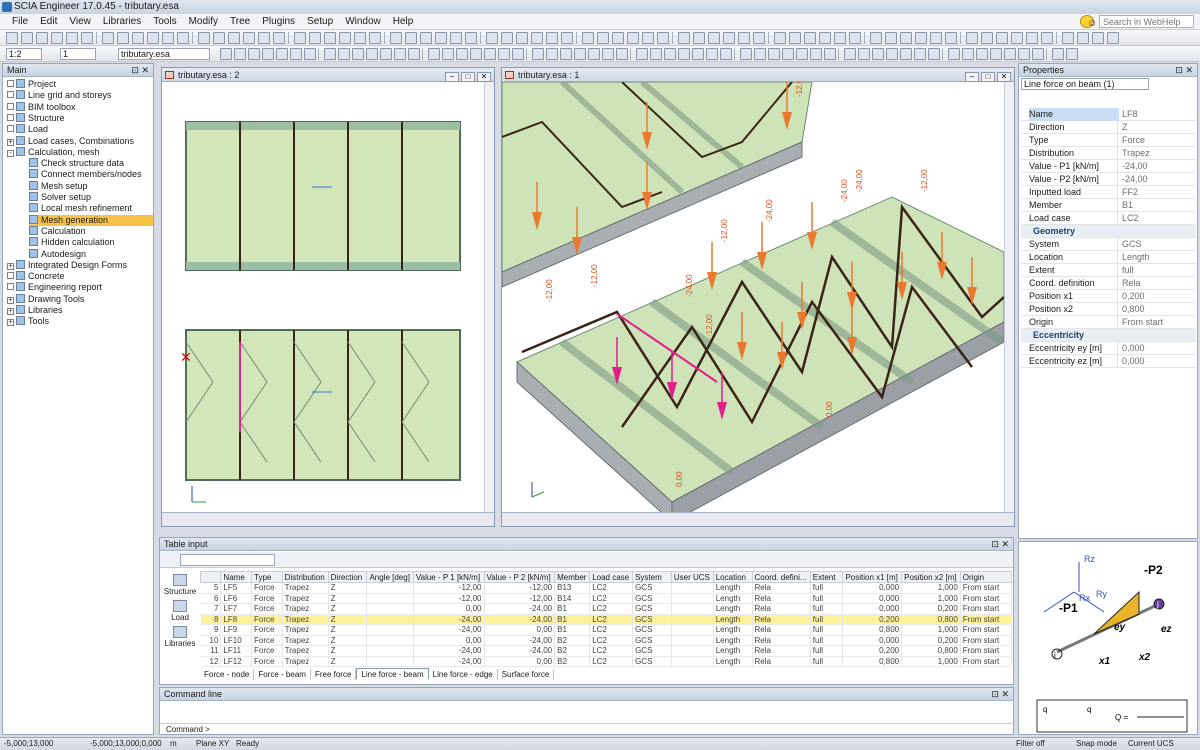  I want to click on tree-item-engineering-report: Engineering report, so click(80, 287).